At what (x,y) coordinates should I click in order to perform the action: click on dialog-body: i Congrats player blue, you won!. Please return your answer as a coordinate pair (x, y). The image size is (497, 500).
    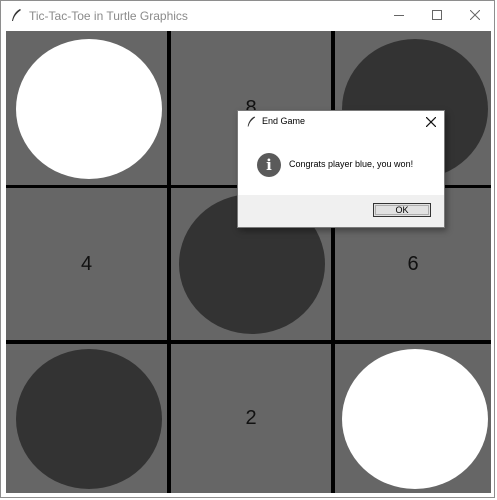
    Looking at the image, I should click on (341, 164).